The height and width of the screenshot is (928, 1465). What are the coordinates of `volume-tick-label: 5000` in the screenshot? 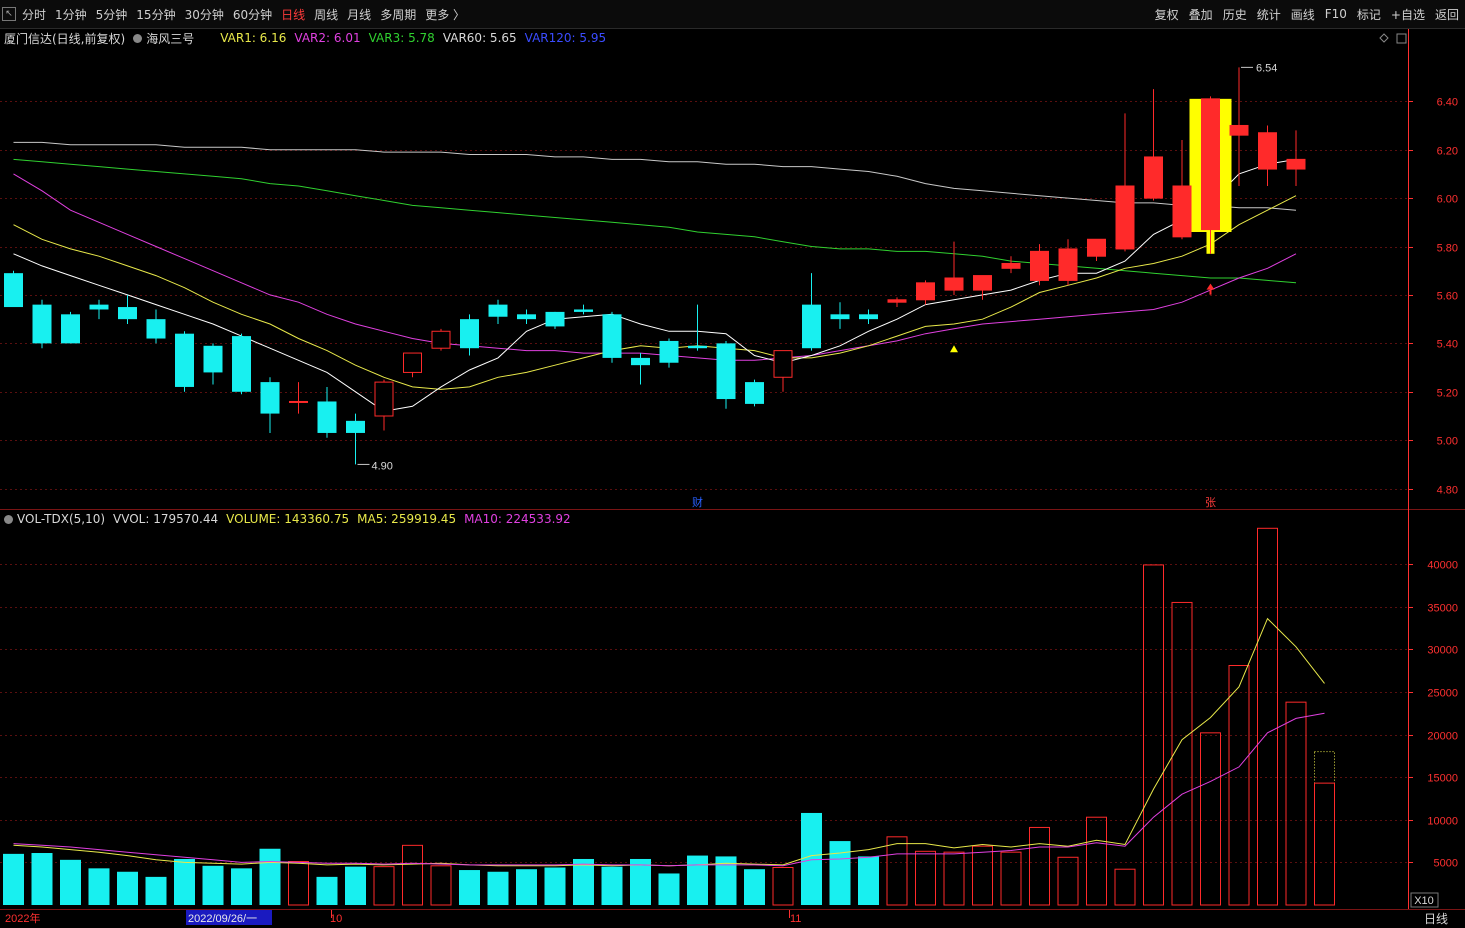 It's located at (1446, 864).